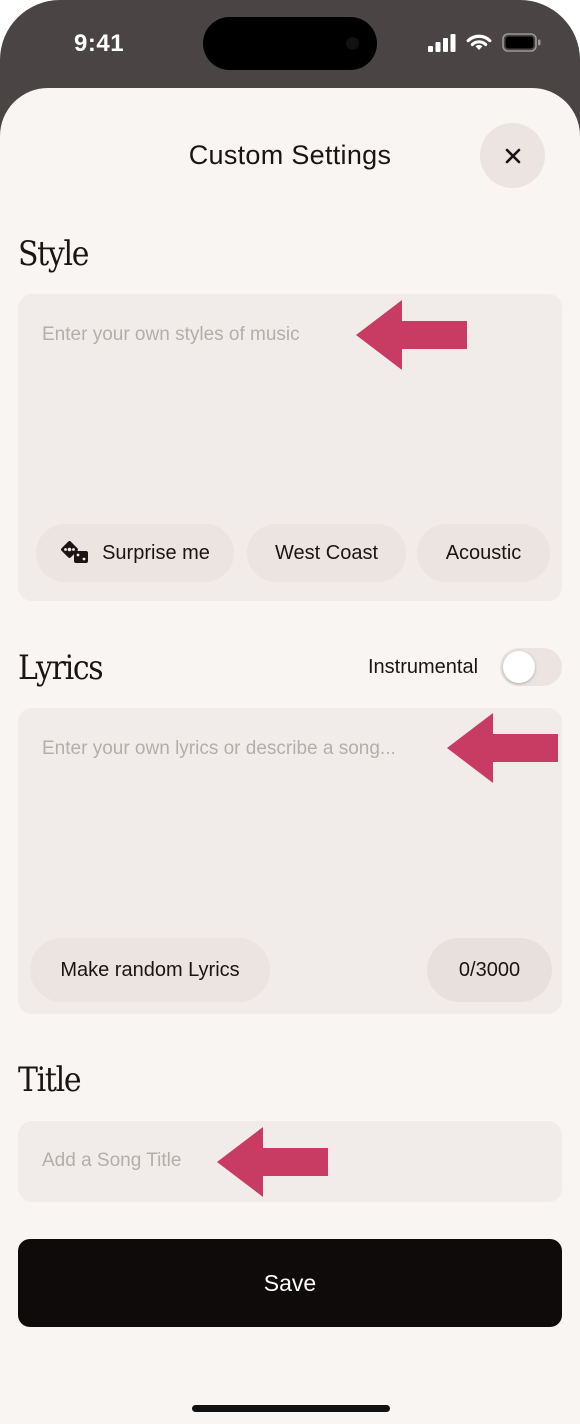  I want to click on wifi-icon, so click(479, 42).